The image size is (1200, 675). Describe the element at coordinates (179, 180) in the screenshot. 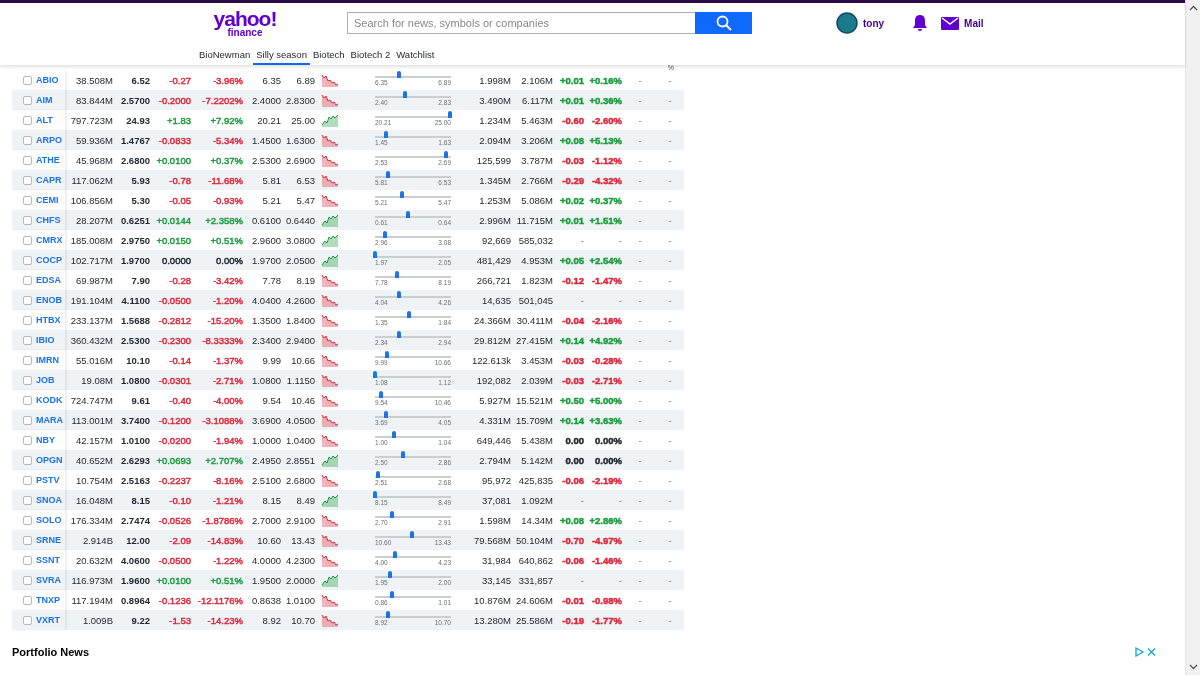

I see `table-cell-text: -0.78` at that location.